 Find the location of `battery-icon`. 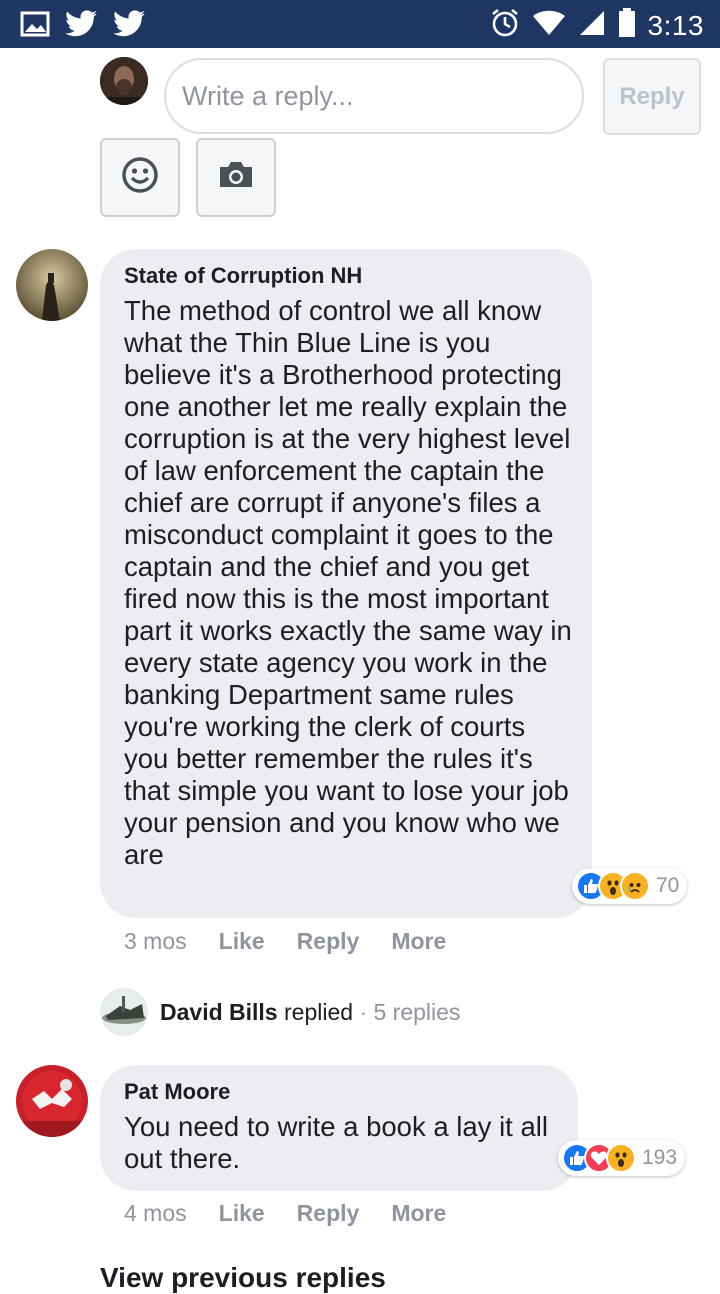

battery-icon is located at coordinates (627, 25).